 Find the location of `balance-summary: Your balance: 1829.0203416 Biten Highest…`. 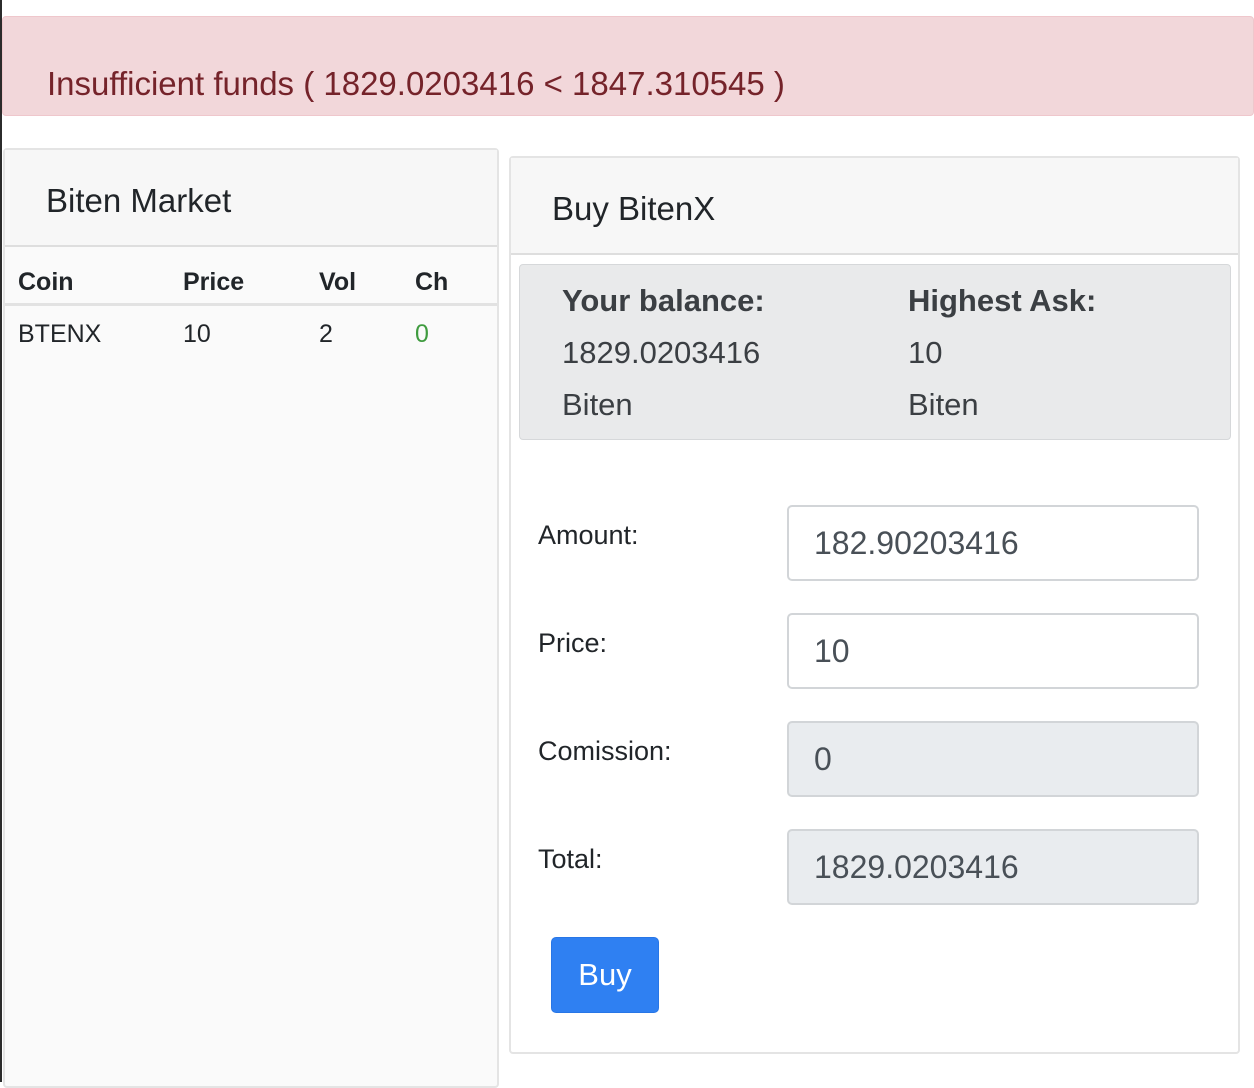

balance-summary: Your balance: 1829.0203416 Biten Highest… is located at coordinates (875, 352).